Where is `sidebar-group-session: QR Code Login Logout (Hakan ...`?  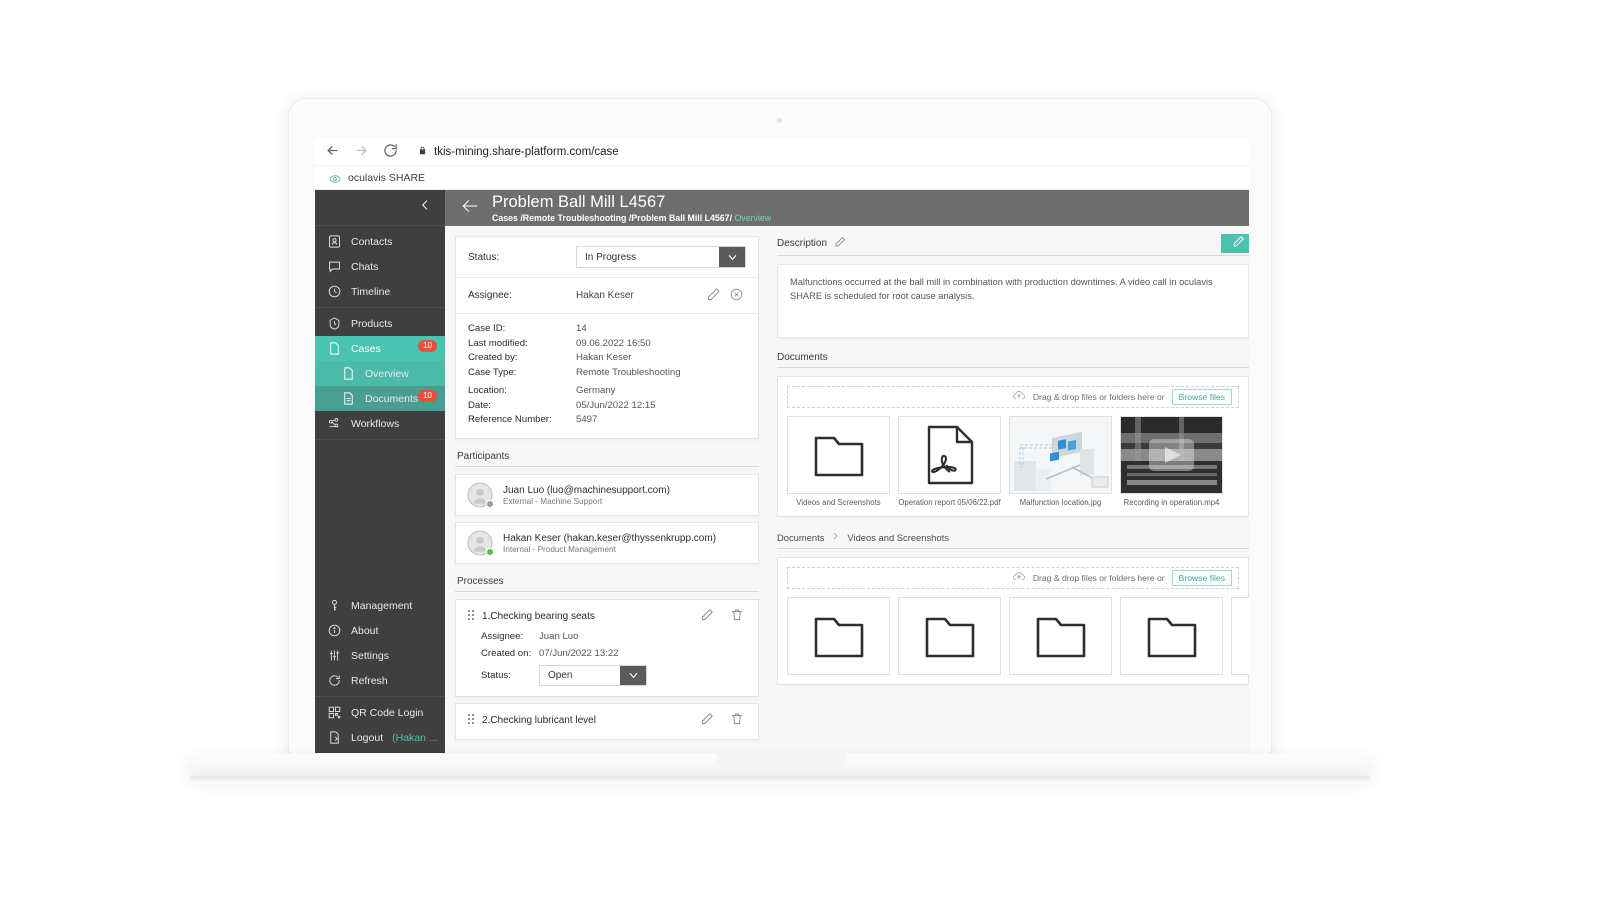
sidebar-group-session: QR Code Login Logout (Hakan ... is located at coordinates (380, 725).